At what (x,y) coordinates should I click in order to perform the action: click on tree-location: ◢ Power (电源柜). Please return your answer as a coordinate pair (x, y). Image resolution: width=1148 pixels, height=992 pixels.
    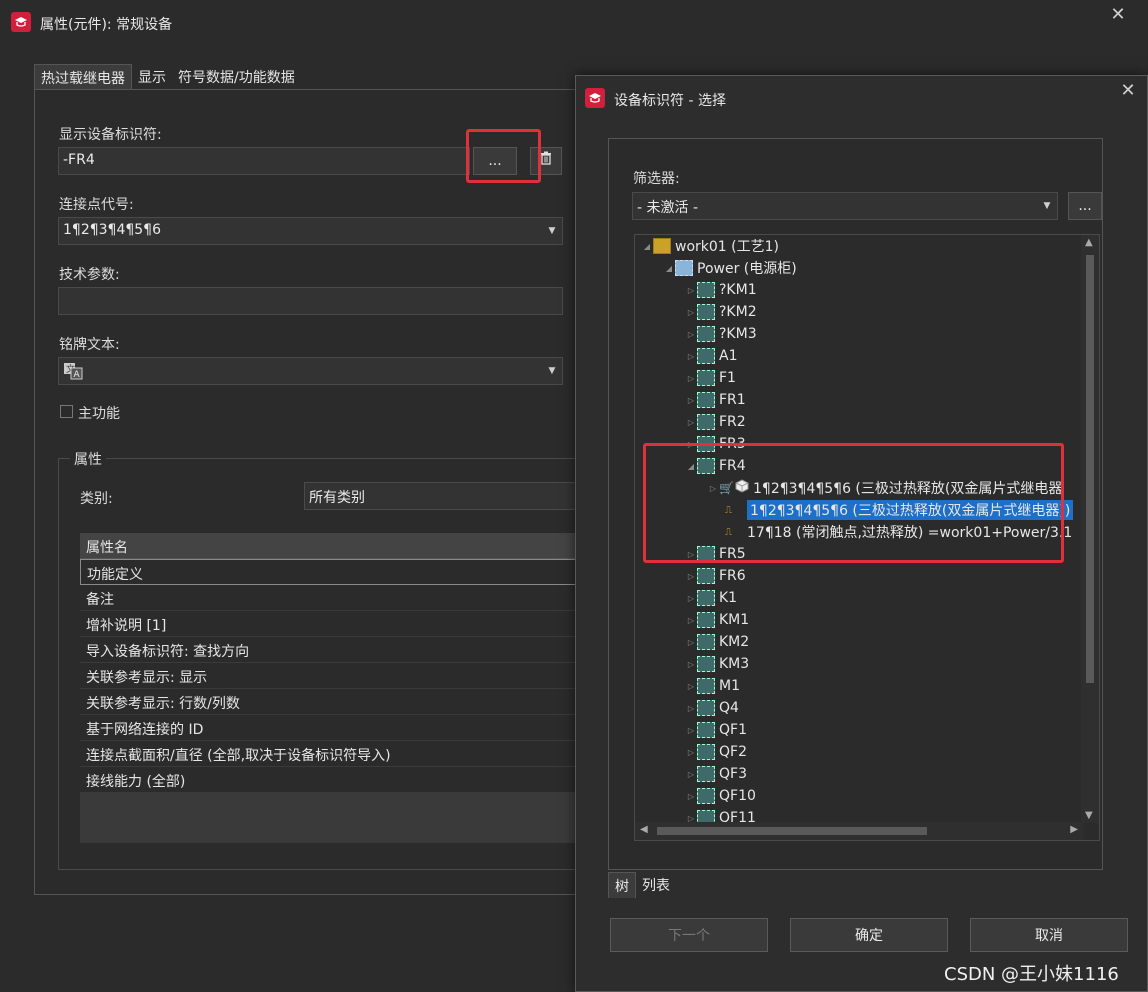
    Looking at the image, I should click on (730, 268).